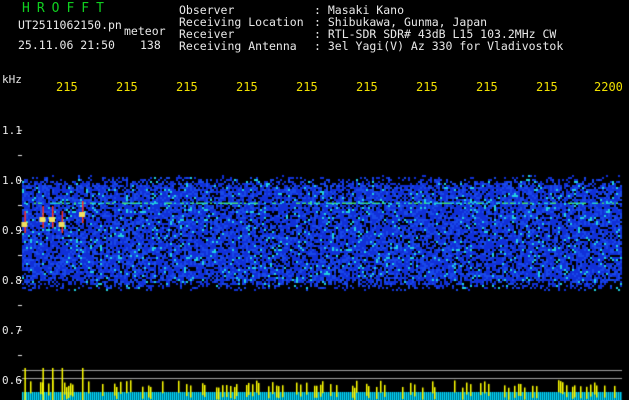 The height and width of the screenshot is (400, 629). What do you see at coordinates (439, 46) in the screenshot?
I see `info-value-antenna: : 3el Yagi(V) Az 330 for Vladivostok` at bounding box center [439, 46].